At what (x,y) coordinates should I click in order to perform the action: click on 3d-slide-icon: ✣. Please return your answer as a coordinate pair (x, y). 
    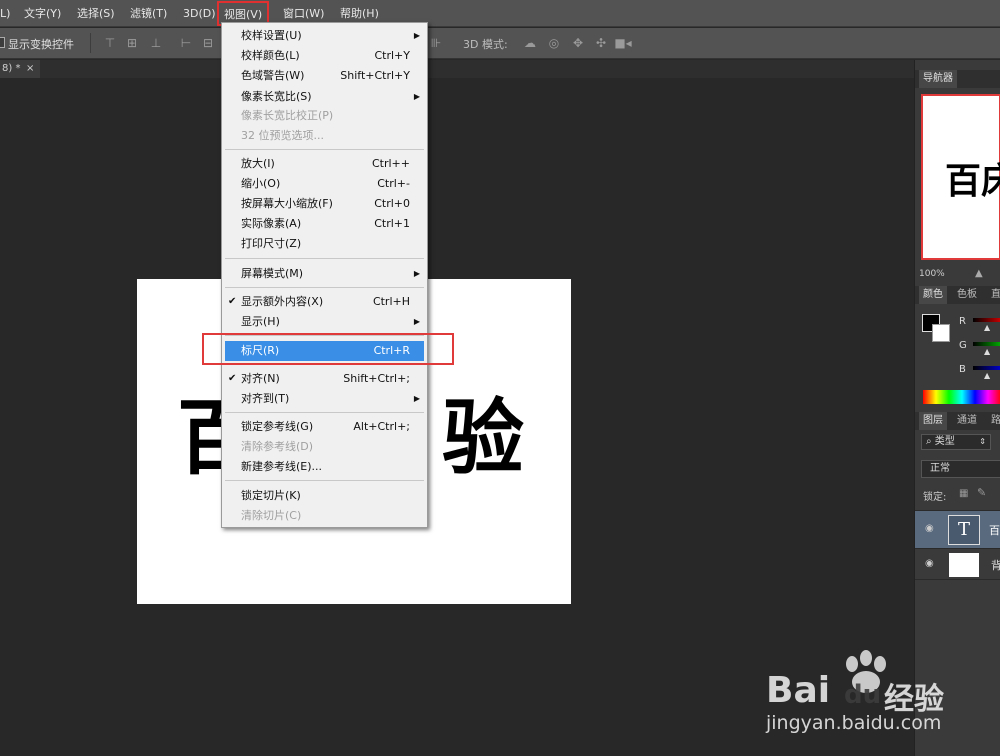
    Looking at the image, I should click on (601, 43).